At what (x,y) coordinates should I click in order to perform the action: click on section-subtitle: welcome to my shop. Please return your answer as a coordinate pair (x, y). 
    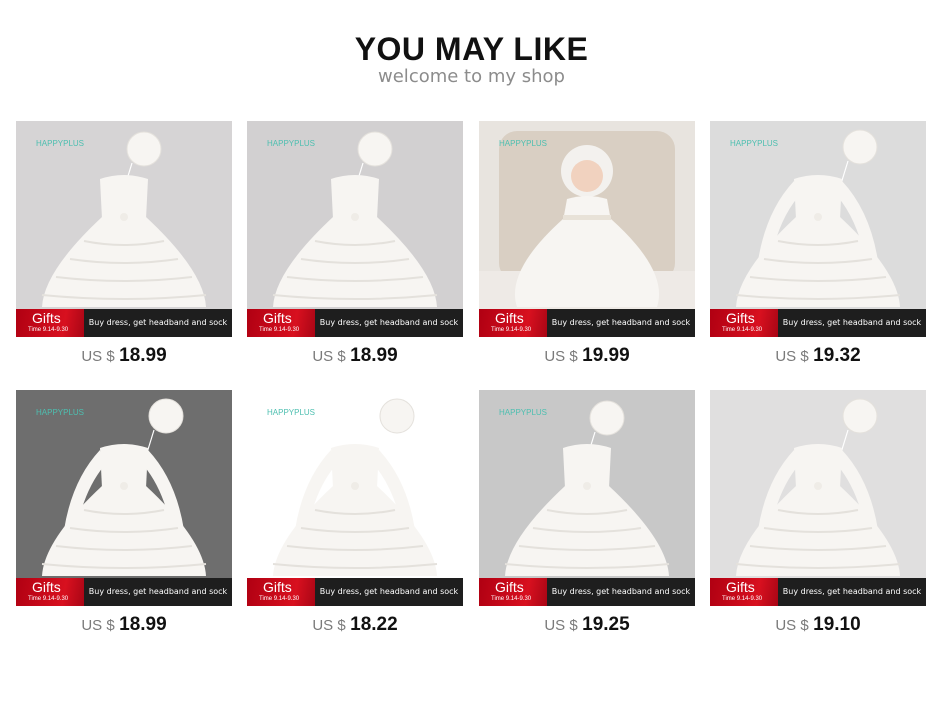
    Looking at the image, I should click on (471, 76).